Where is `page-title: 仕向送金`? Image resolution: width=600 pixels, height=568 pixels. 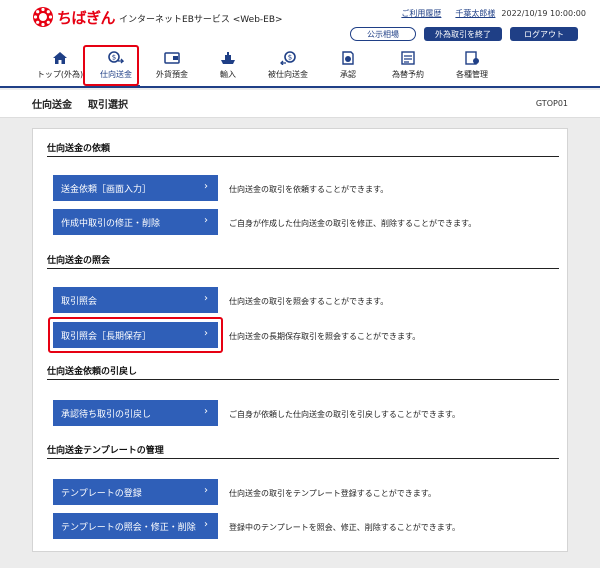
page-title: 仕向送金 is located at coordinates (52, 105).